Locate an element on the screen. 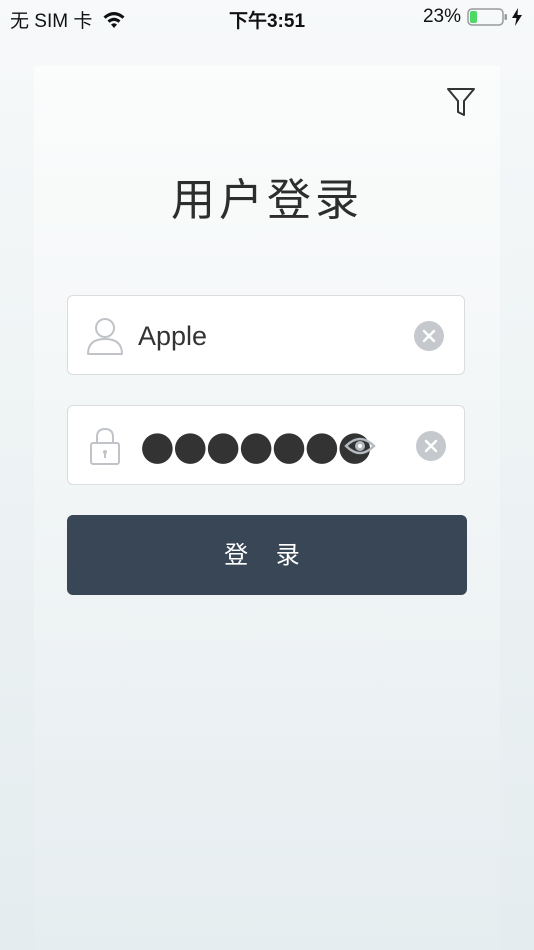 The width and height of the screenshot is (534, 950). user-icon is located at coordinates (105, 336).